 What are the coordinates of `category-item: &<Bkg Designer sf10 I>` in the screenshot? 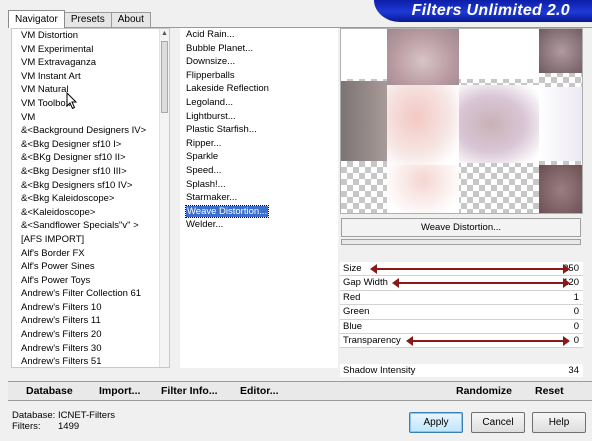 It's located at (90, 145).